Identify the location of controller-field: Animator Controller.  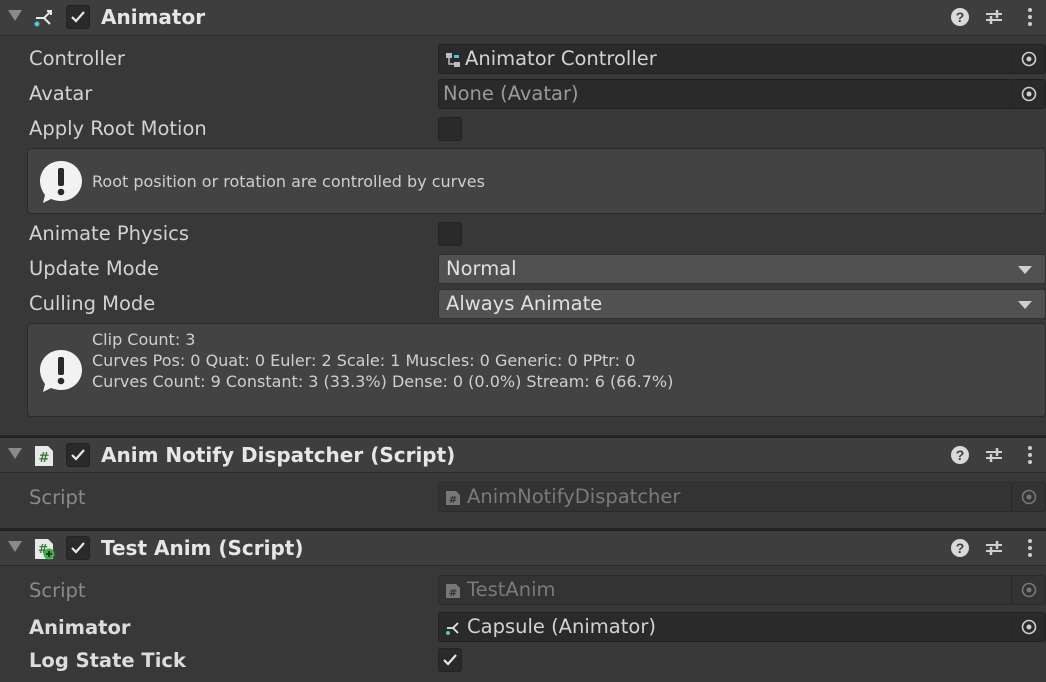
(742, 59).